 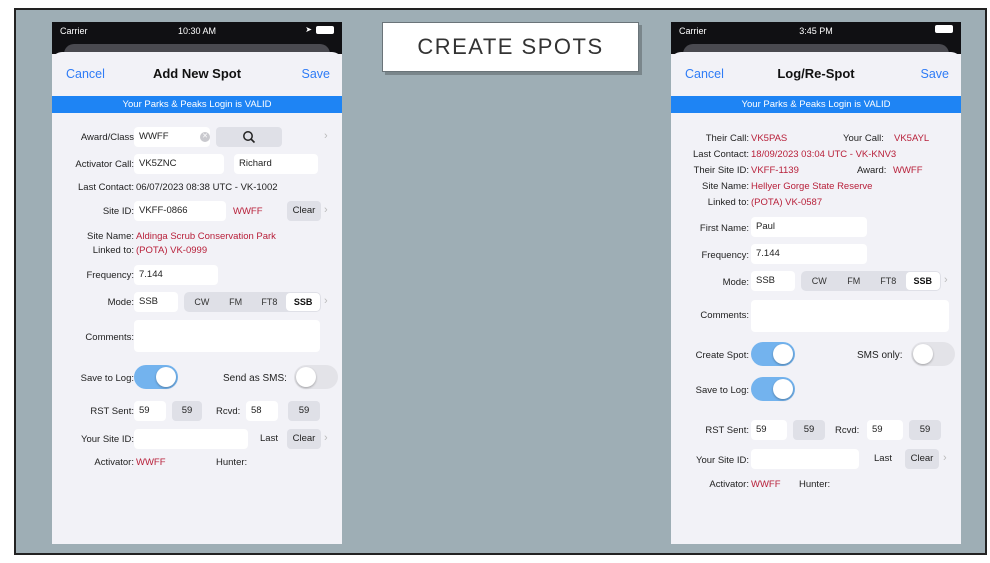 I want to click on clear-field-icon: ✕, so click(x=205, y=137).